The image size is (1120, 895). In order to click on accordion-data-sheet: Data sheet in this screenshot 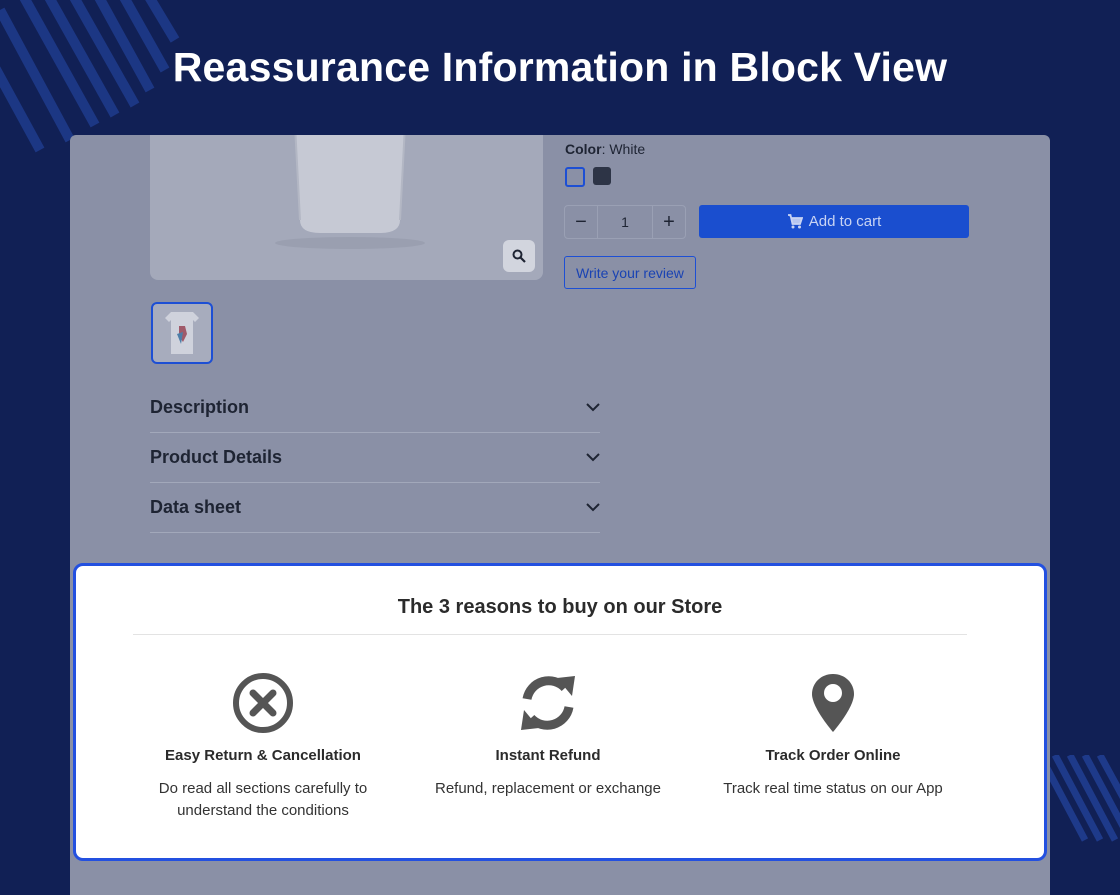, I will do `click(375, 508)`.